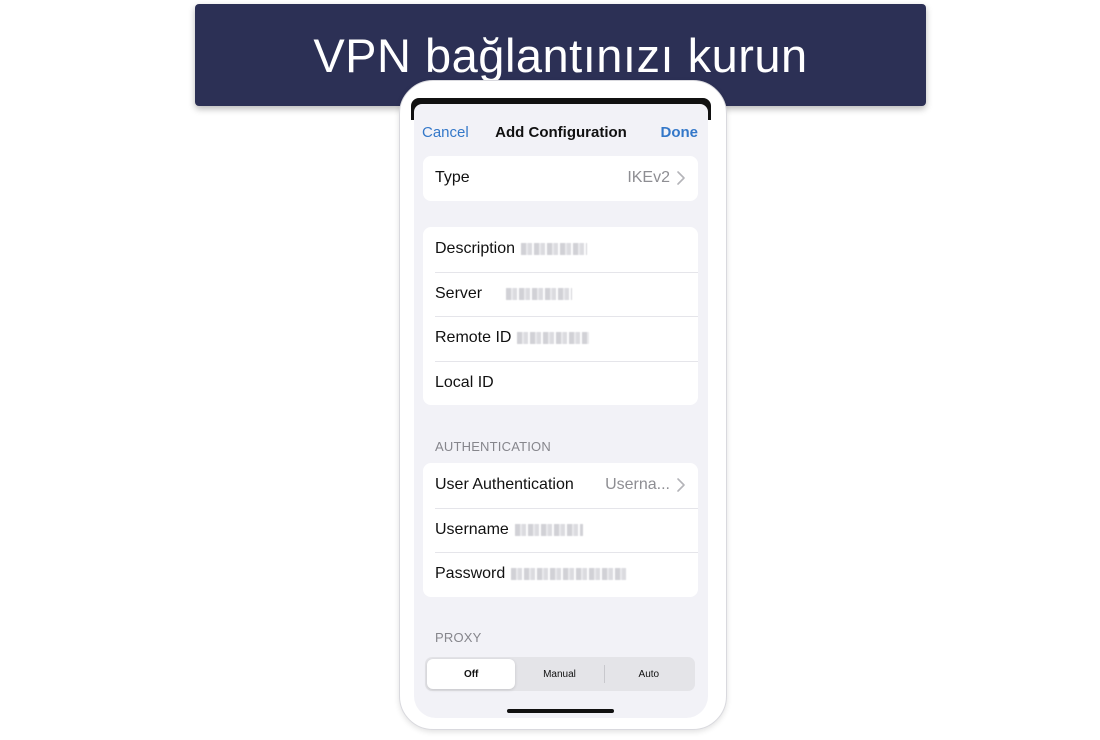  I want to click on banner-title: VPN bağlantınızı kurun, so click(560, 55).